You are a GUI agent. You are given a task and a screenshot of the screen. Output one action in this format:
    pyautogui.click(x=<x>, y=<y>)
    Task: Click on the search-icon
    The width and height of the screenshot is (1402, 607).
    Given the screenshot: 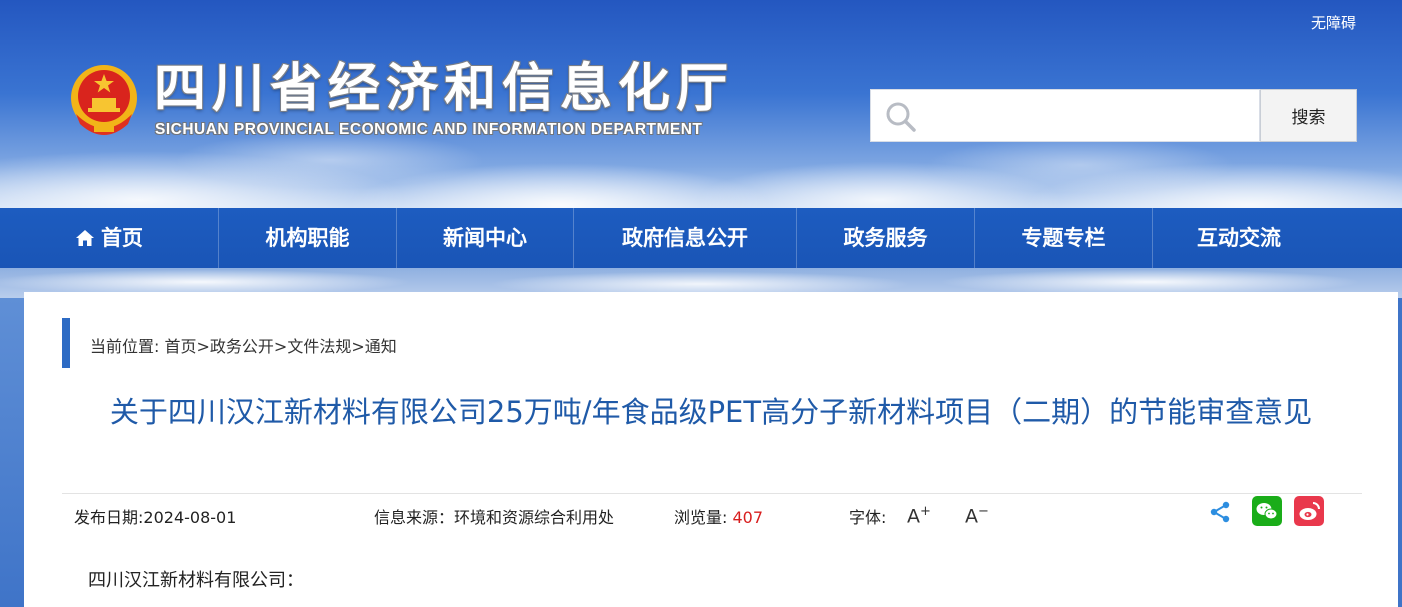 What is the action you would take?
    pyautogui.click(x=901, y=119)
    